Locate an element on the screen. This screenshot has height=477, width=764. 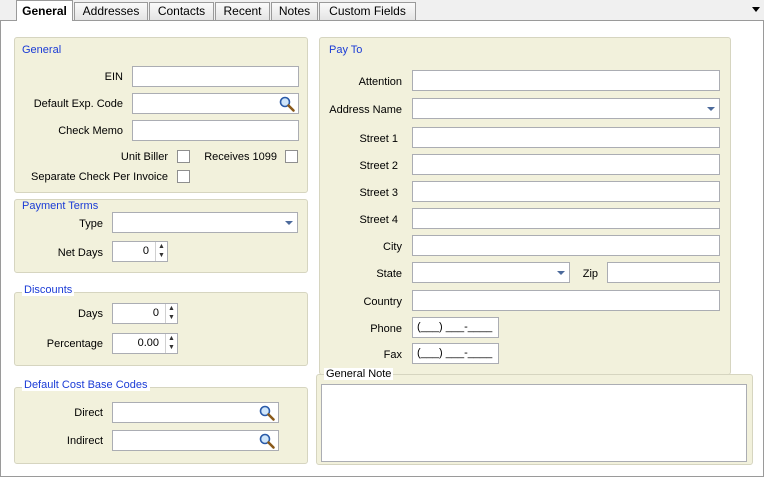
general-group-title: General is located at coordinates (42, 50).